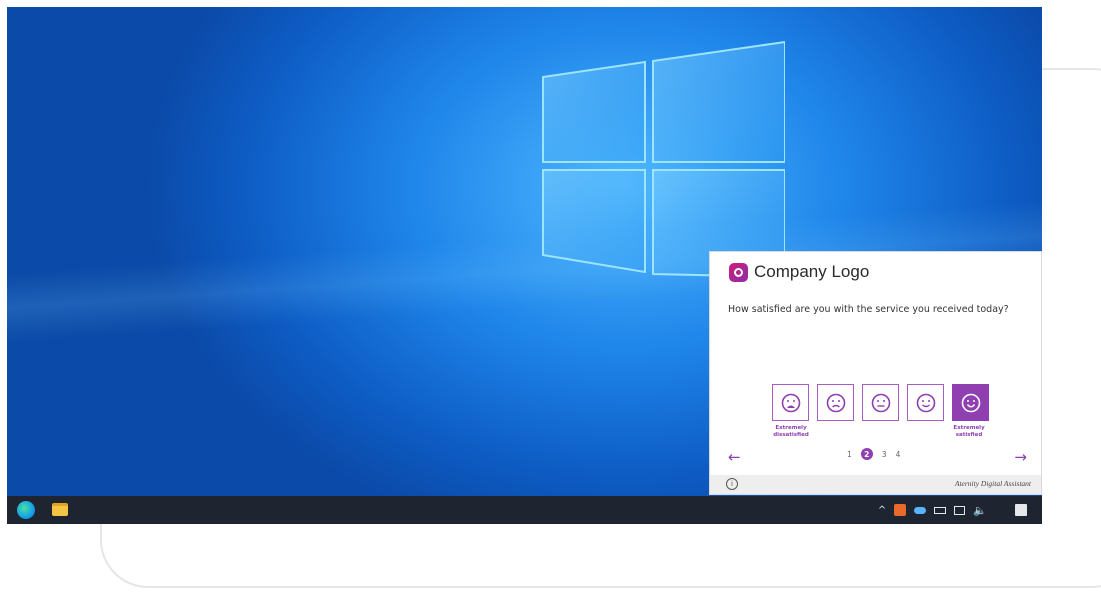  I want to click on page-2-current: 2, so click(866, 454).